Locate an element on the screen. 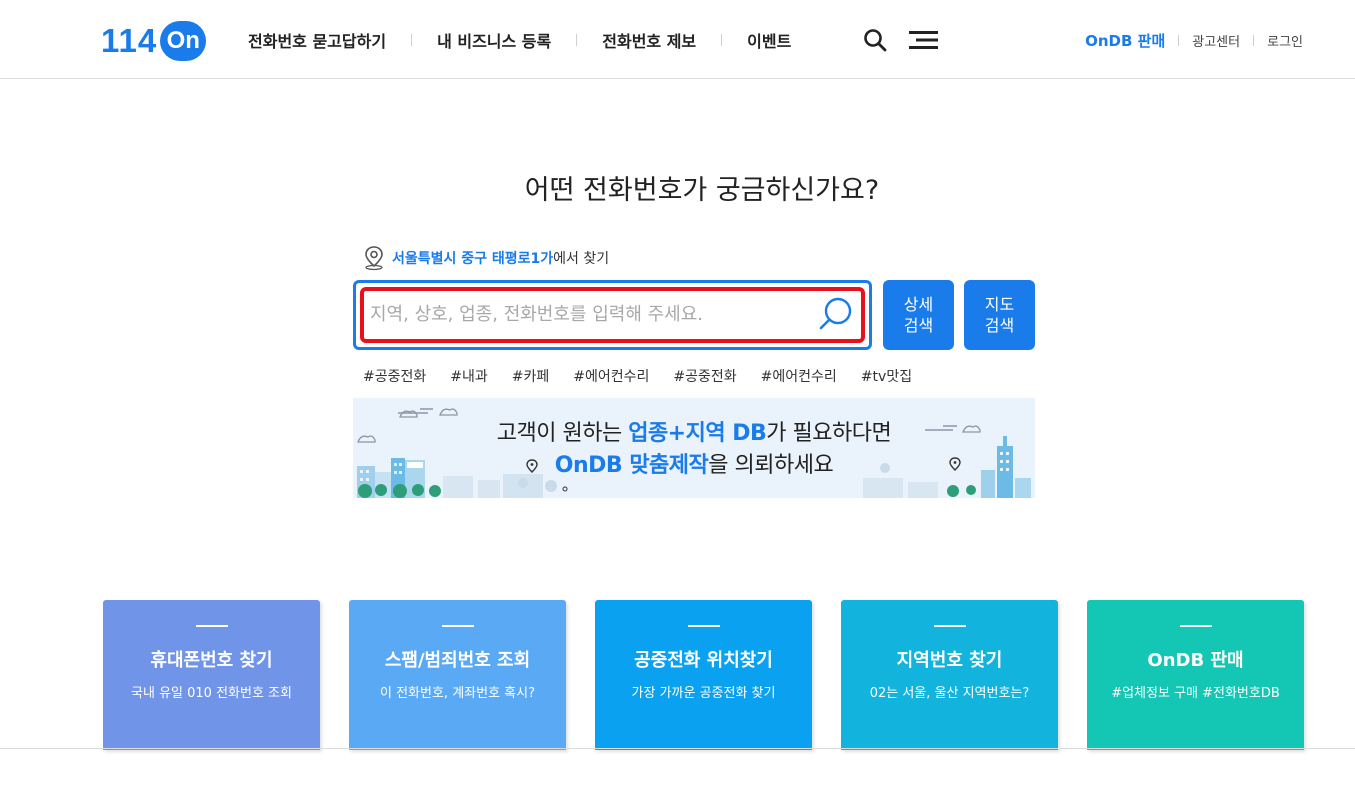 This screenshot has width=1355, height=786. search-submit-icon is located at coordinates (836, 314).